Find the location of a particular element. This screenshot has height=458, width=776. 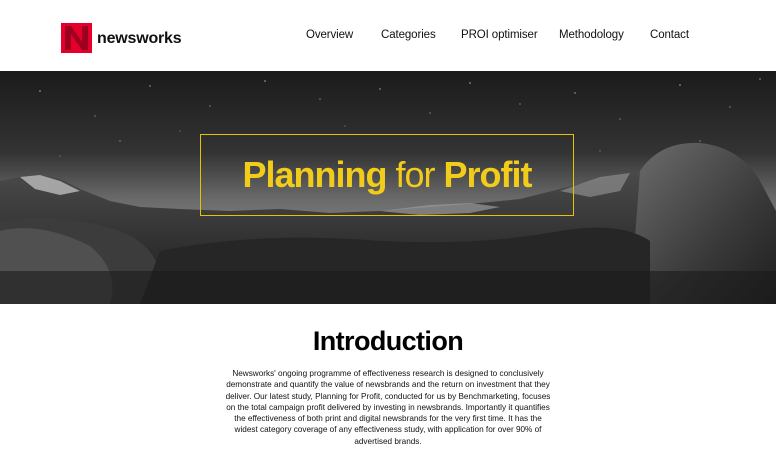

hero-title: Planning for Profit is located at coordinates (387, 175).